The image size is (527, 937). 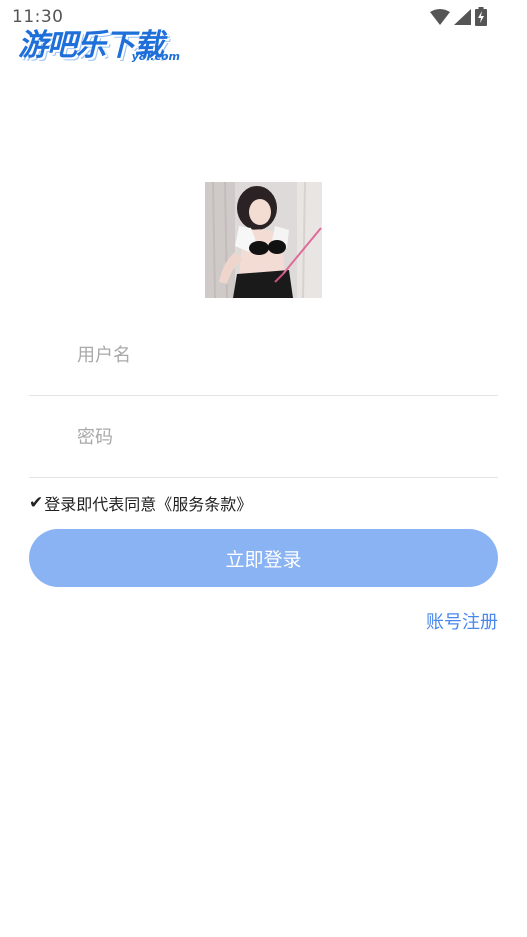 I want to click on battery-icon, so click(x=481, y=16).